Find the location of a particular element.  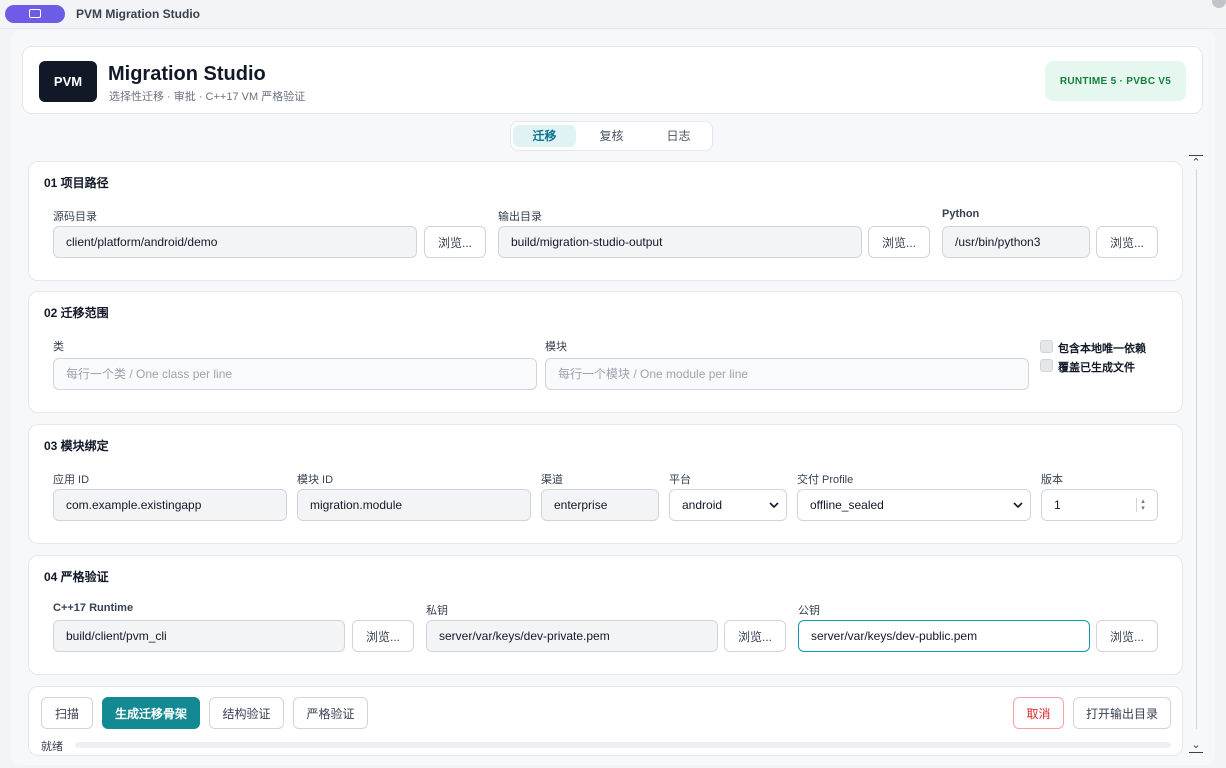

app-id-input: com.example.existingapp is located at coordinates (170, 505).